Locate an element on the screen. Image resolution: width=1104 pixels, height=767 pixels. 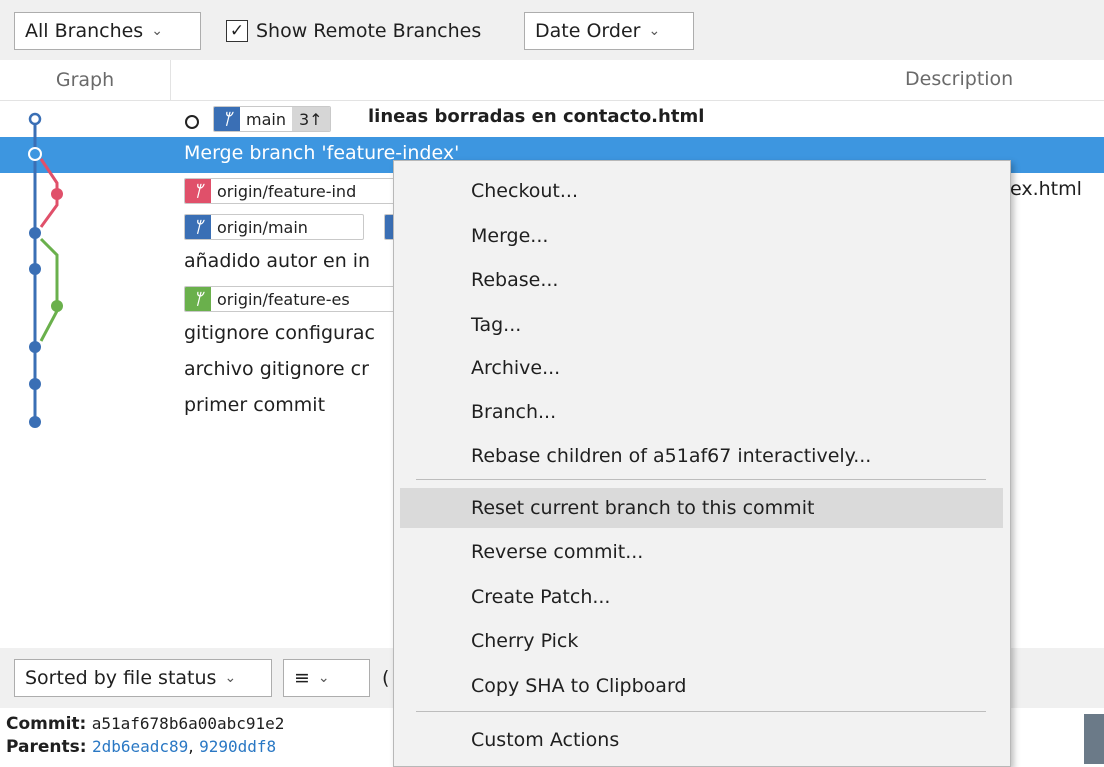
show-remote-branches-label: Show Remote Branches is located at coordinates (369, 31).